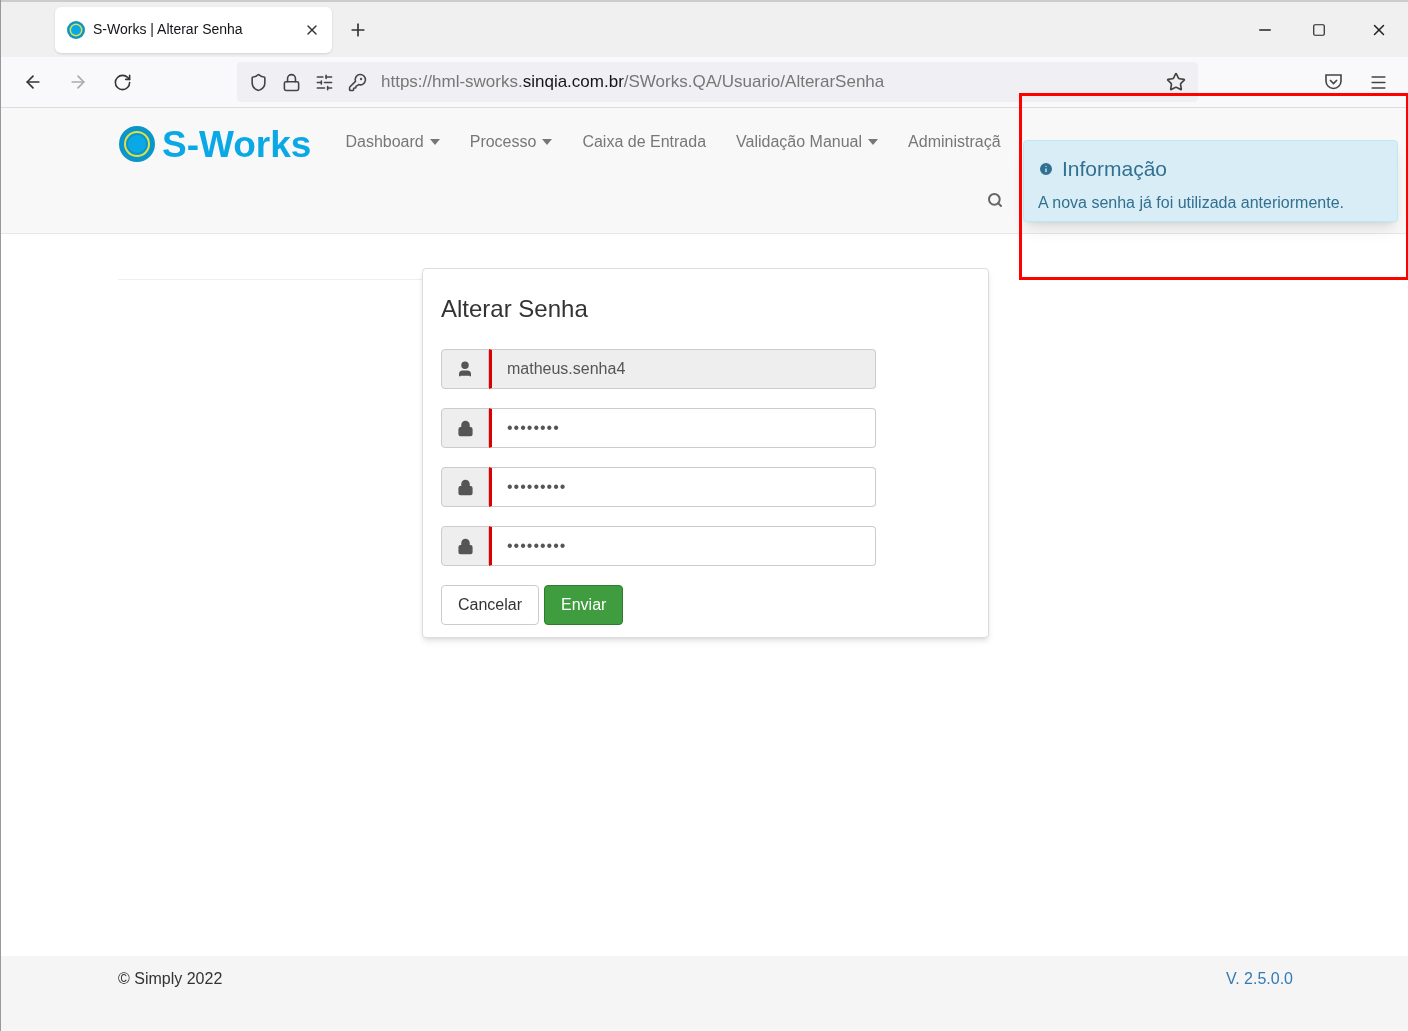  What do you see at coordinates (1115, 169) in the screenshot?
I see `toast-title: Informação` at bounding box center [1115, 169].